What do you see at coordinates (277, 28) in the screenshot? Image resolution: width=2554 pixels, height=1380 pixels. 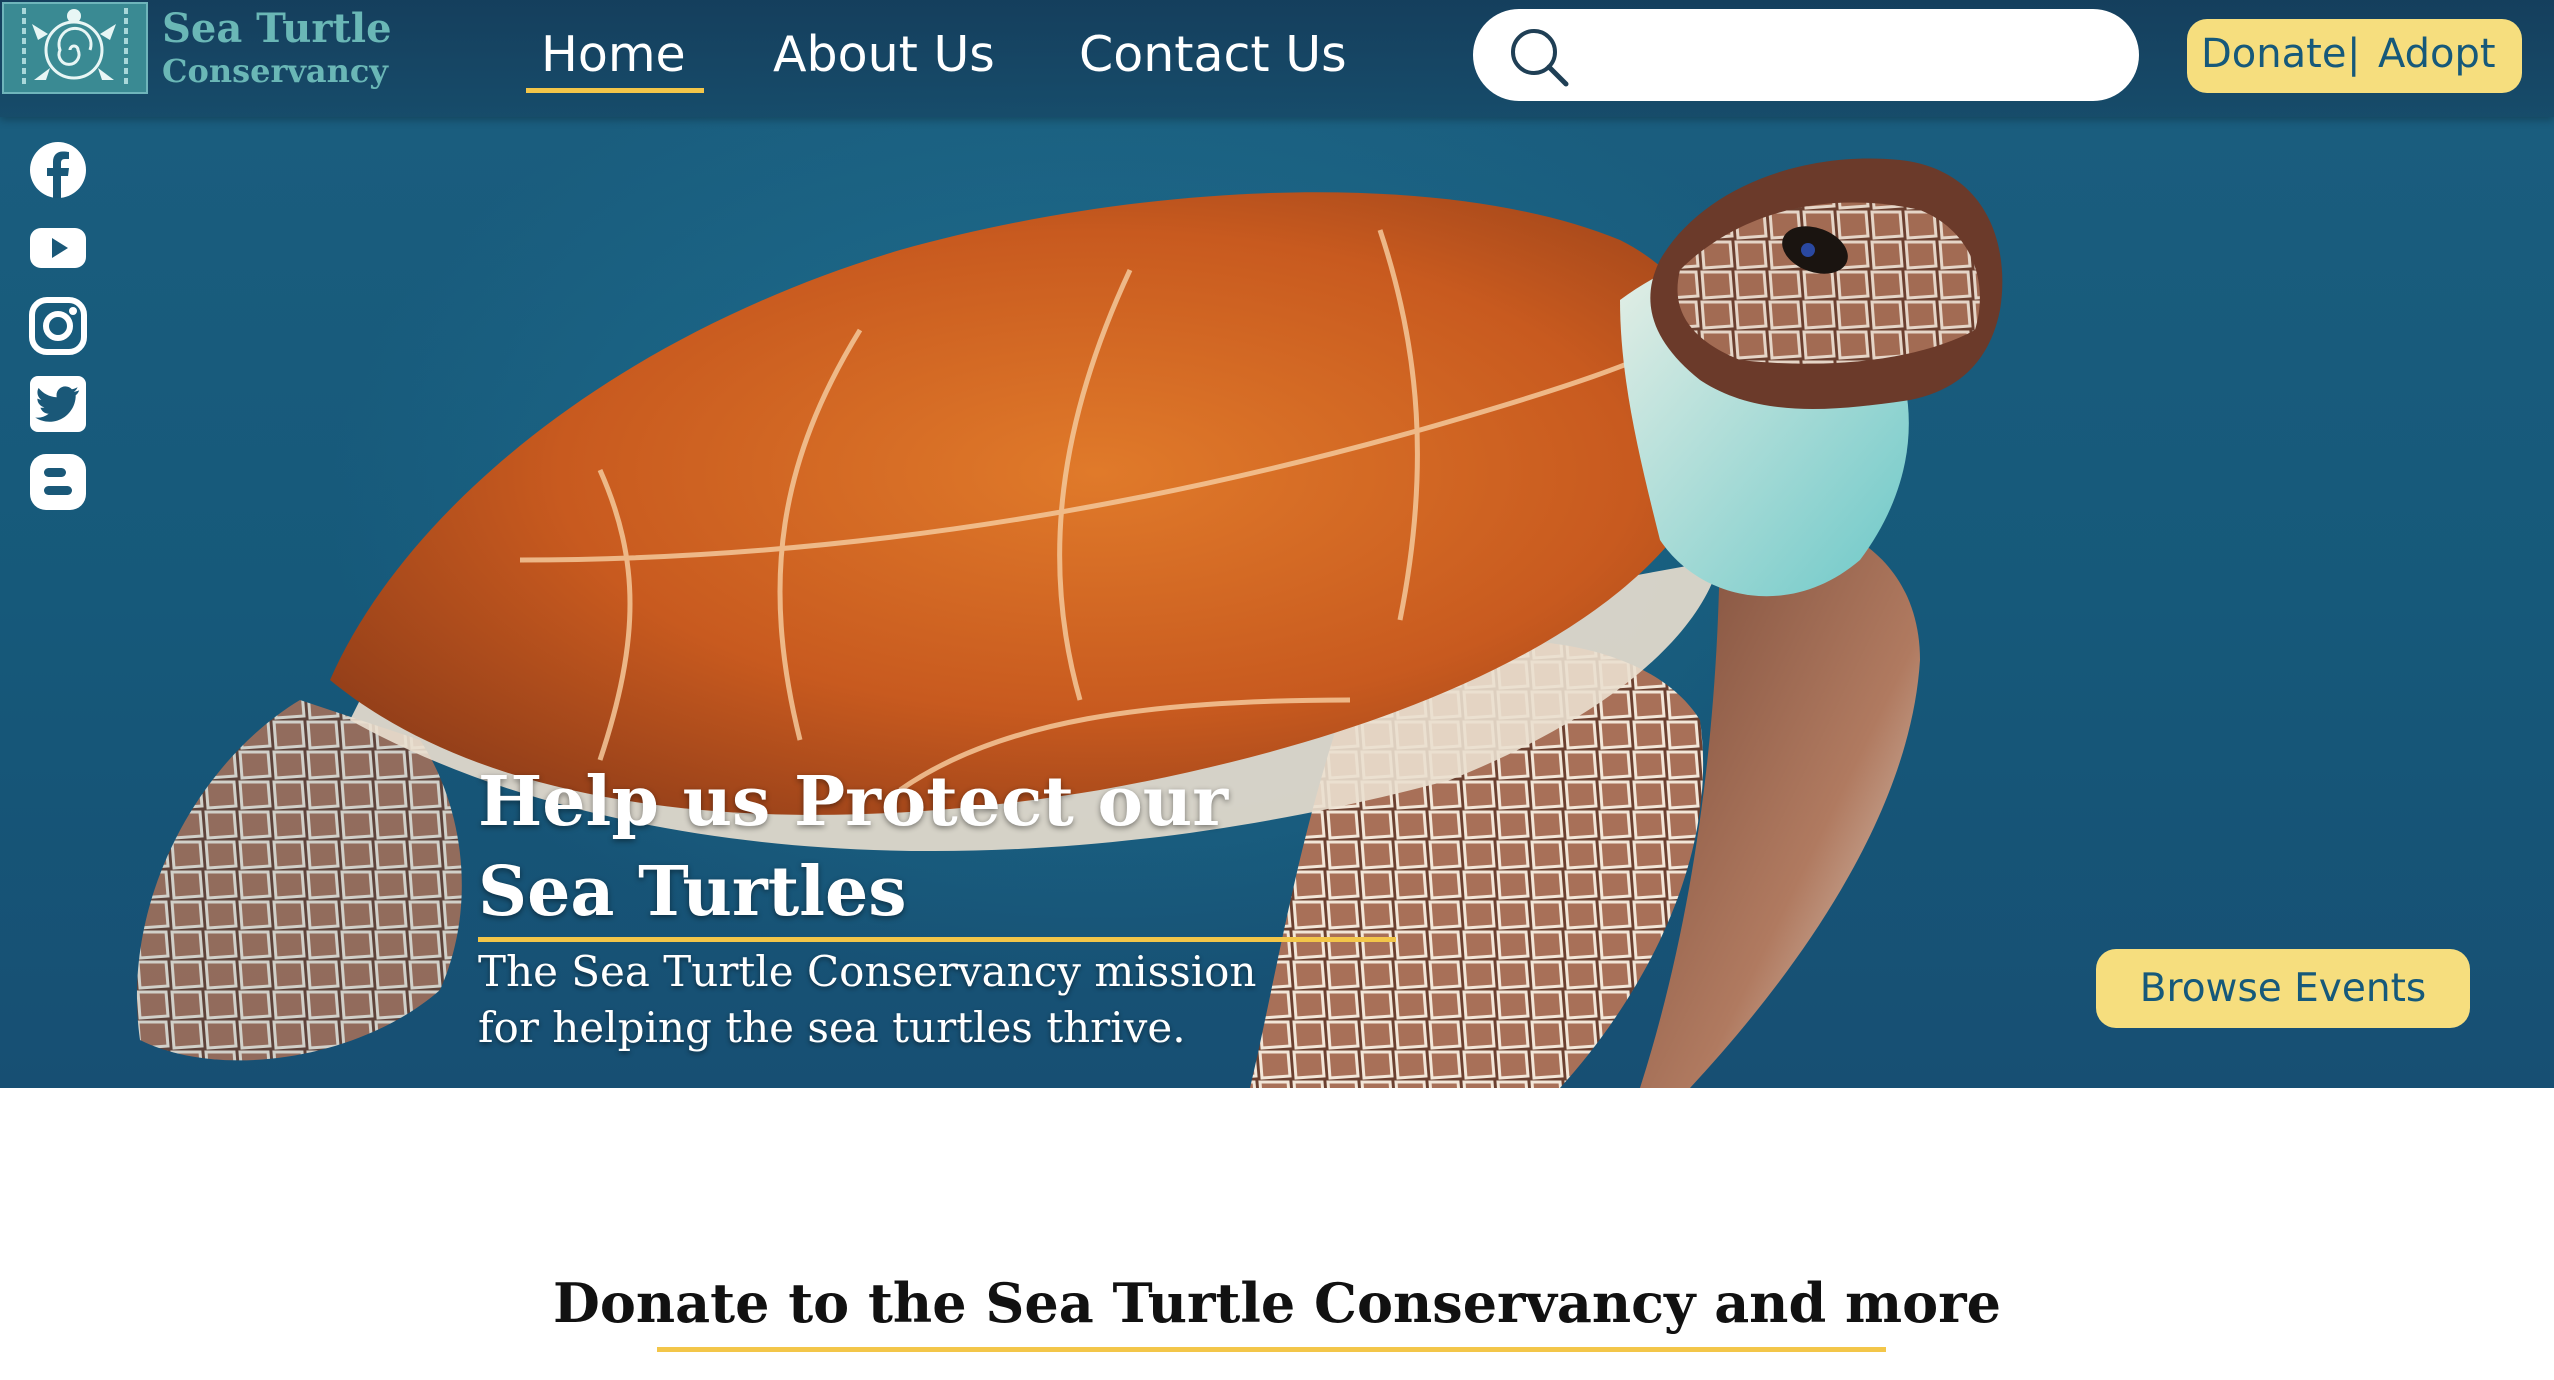 I see `brand-name-line1: Sea Turtle` at bounding box center [277, 28].